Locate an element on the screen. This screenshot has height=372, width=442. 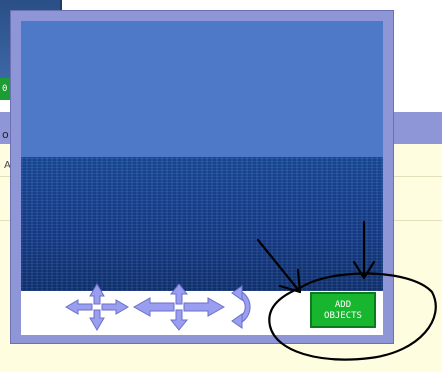
add-objects-button: ADD OBJECTS is located at coordinates (343, 310).